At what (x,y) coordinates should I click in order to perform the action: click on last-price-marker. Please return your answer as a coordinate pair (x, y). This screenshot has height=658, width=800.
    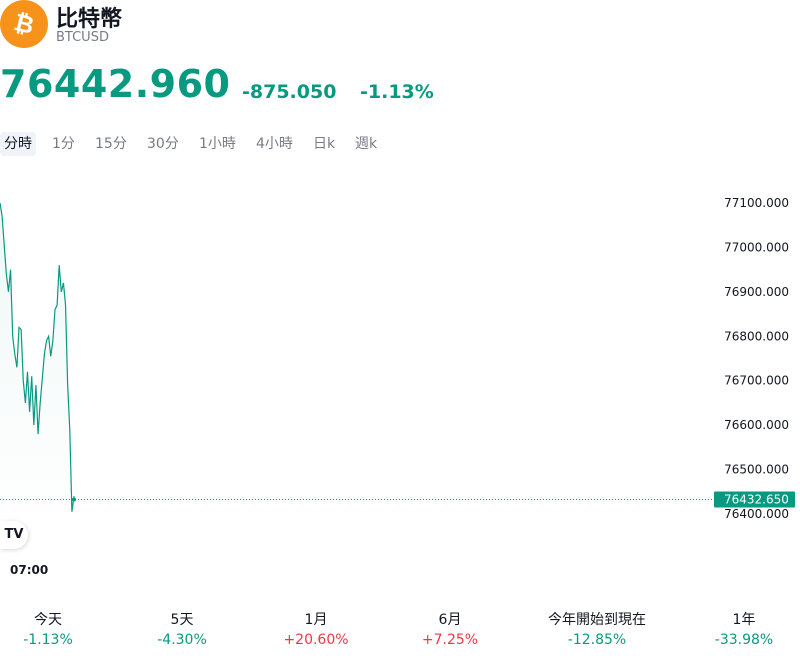
    Looking at the image, I should click on (74, 499).